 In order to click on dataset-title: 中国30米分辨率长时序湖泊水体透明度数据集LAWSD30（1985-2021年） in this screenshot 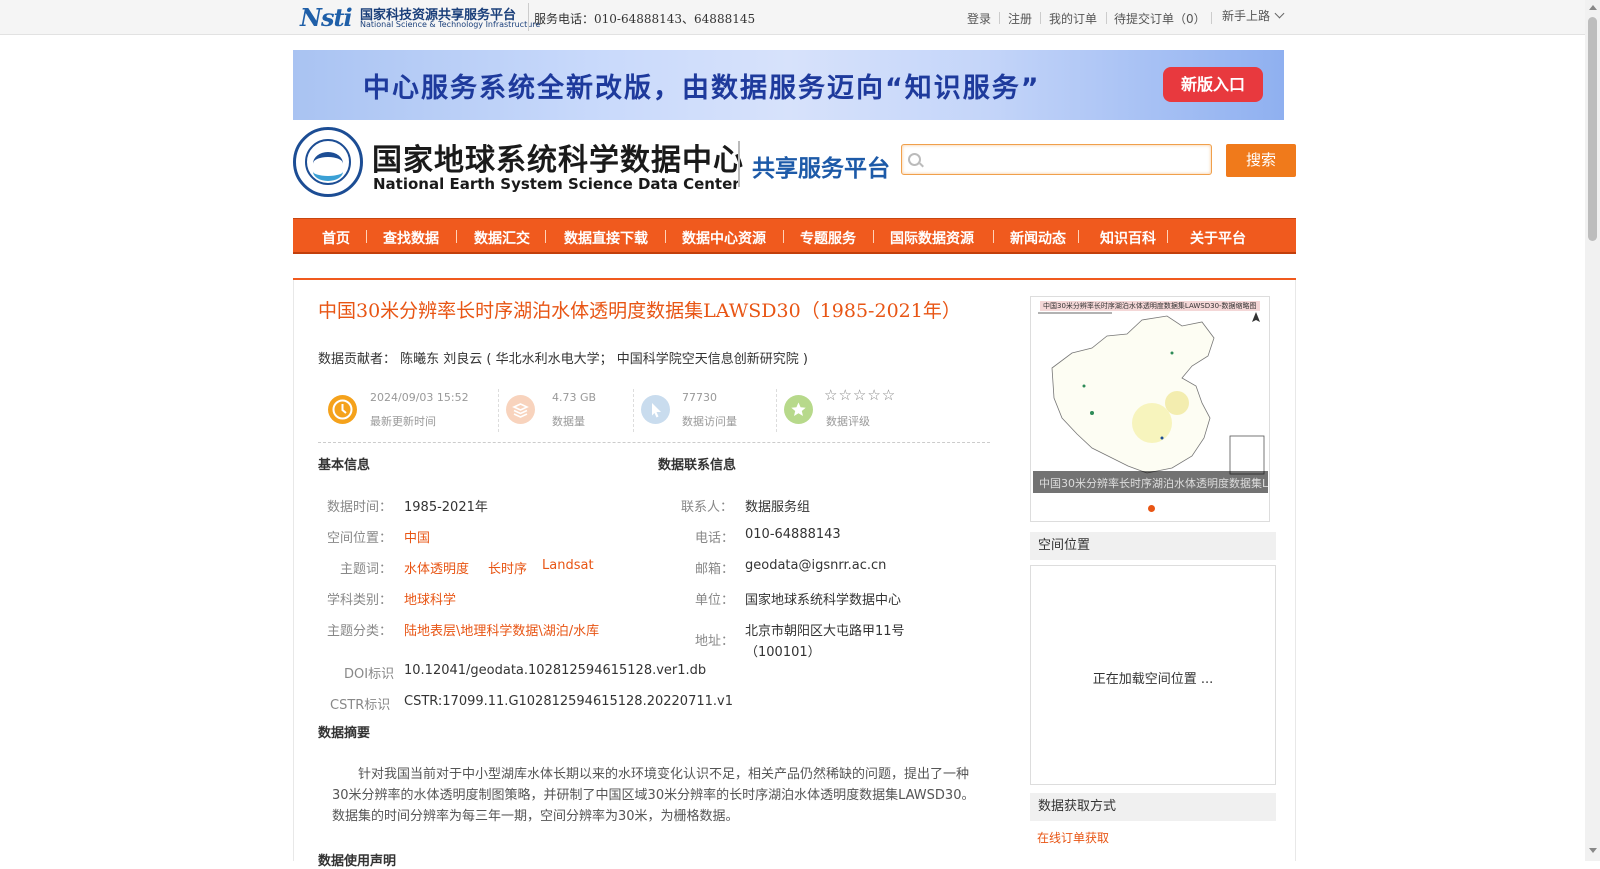, I will do `click(639, 311)`.